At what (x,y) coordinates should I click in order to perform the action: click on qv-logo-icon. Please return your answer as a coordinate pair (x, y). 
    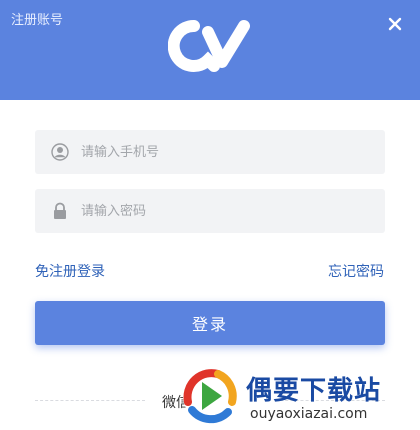
    Looking at the image, I should click on (209, 45).